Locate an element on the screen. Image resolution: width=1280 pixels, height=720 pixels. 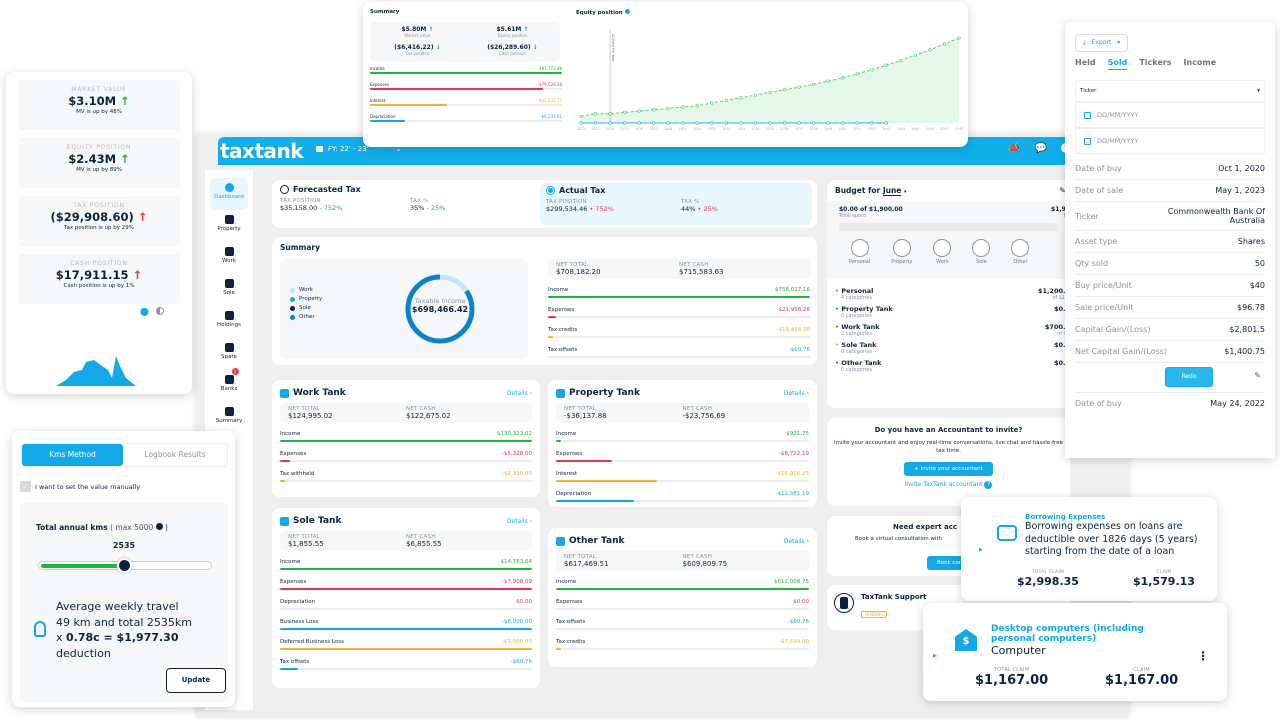
budget-item: • Sole Tank0 categories$0.0of is located at coordinates (952, 348).